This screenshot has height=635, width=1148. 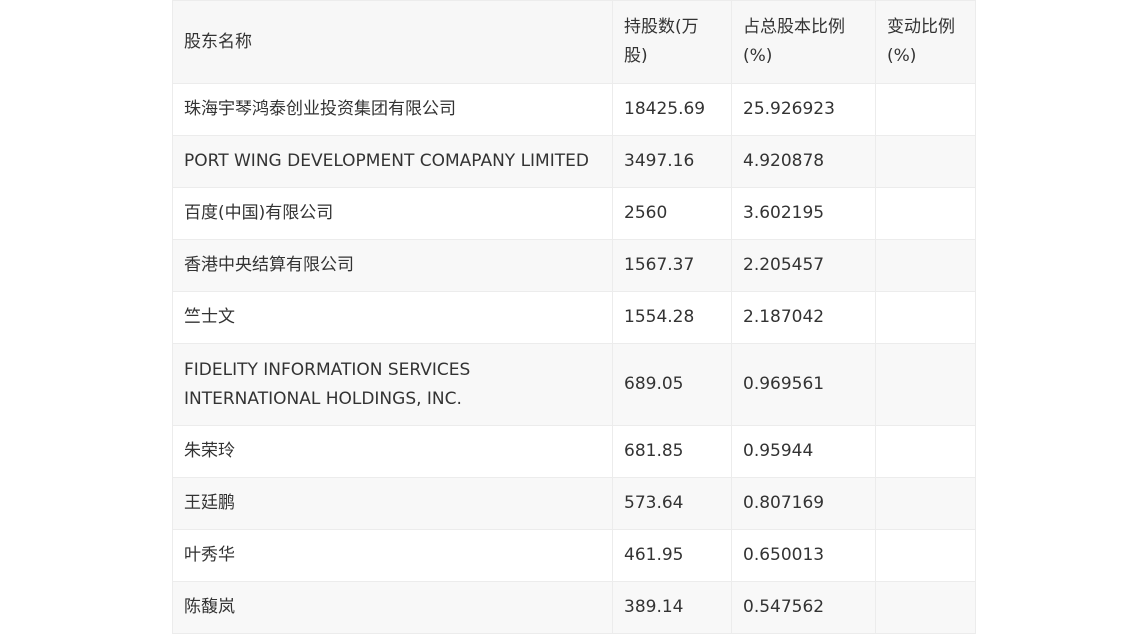 I want to click on header-change-ratio: 变动比例(%), so click(x=925, y=42).